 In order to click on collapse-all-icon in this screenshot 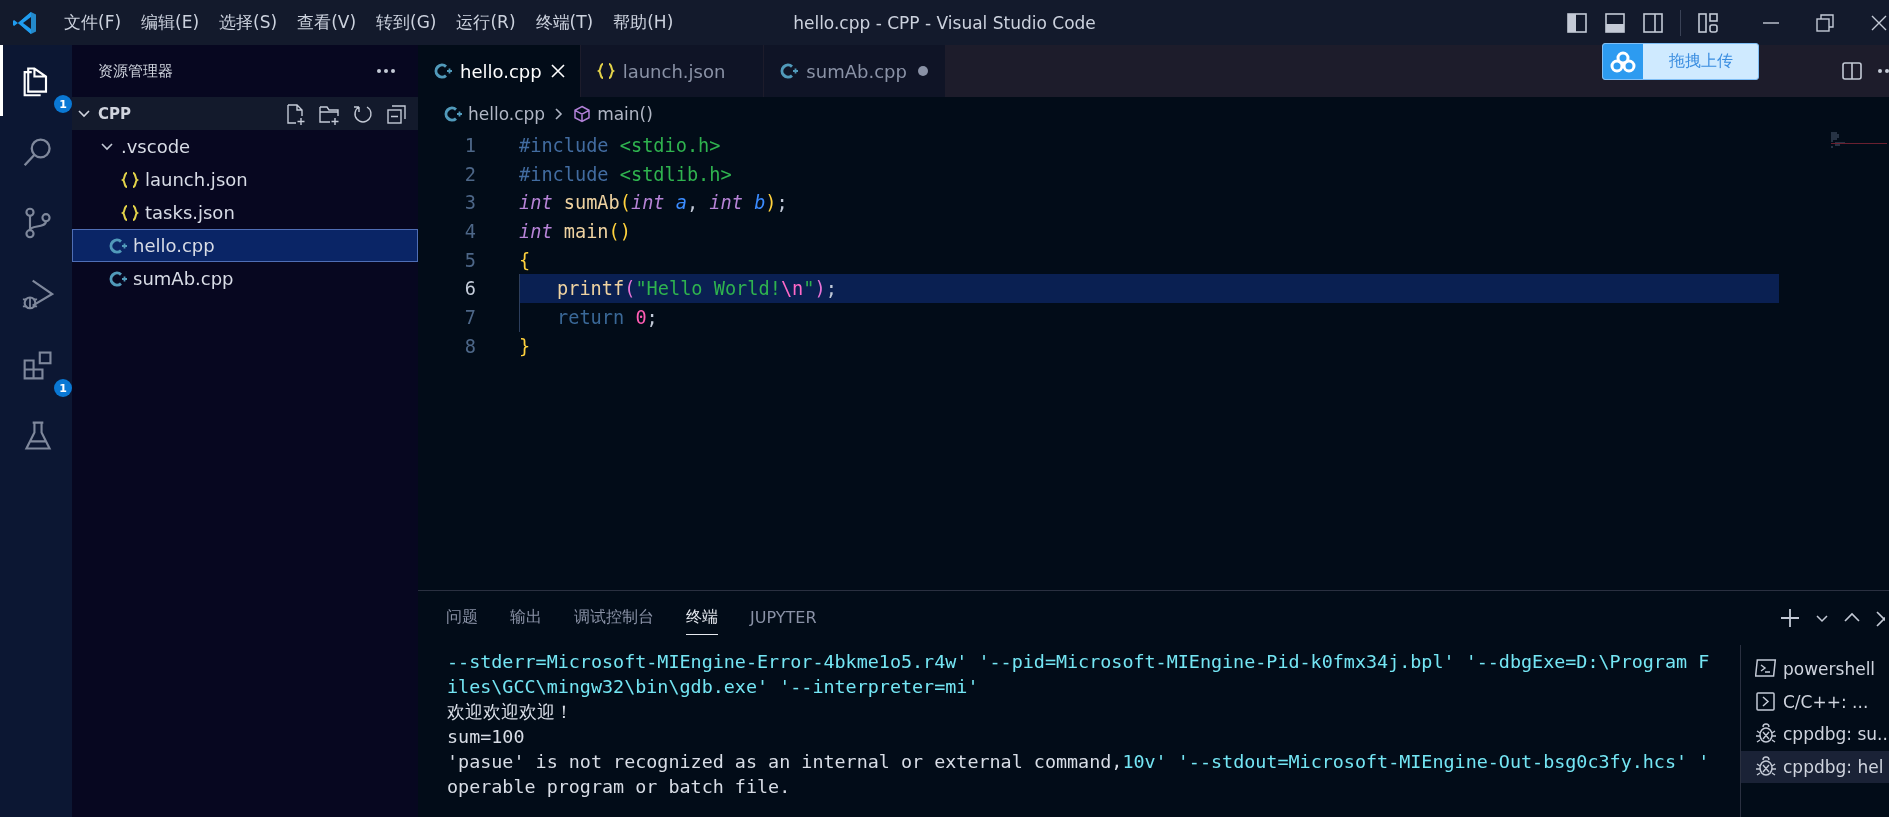, I will do `click(397, 113)`.